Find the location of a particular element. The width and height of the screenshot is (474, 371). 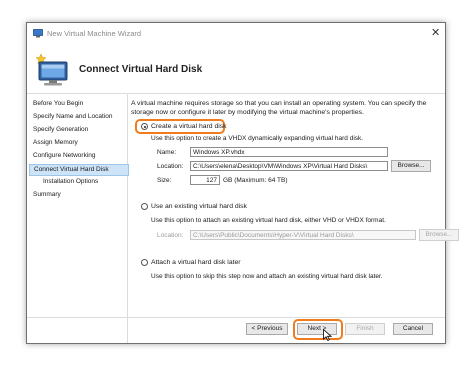

new-vm-monitor-icon is located at coordinates (51, 69).